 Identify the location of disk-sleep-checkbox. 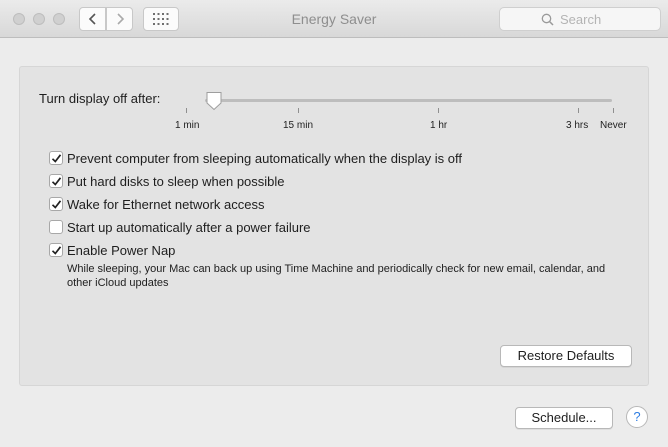
(56, 181).